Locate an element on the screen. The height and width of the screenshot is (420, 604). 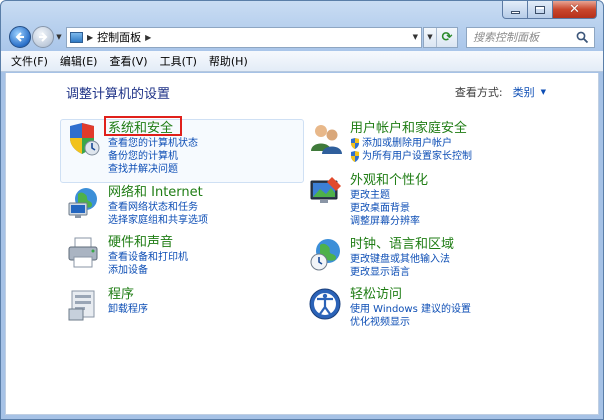
category-body: 轻松访问 使用 Windows 建议的设置 优化视频显示 is located at coordinates (455, 308).